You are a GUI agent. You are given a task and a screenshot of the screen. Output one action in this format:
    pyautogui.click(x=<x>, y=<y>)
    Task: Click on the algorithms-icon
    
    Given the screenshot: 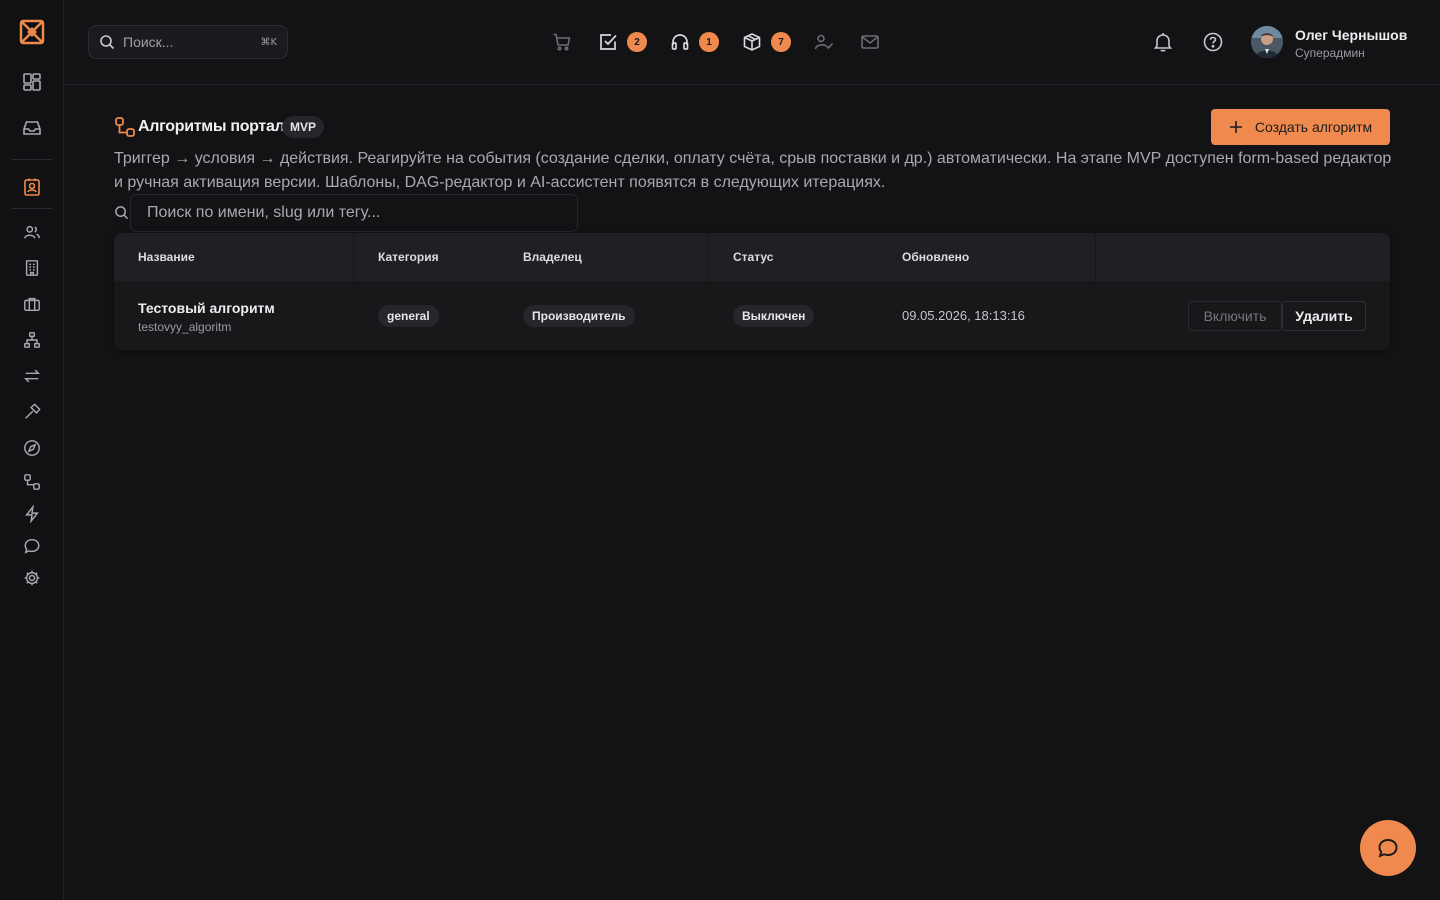 What is the action you would take?
    pyautogui.click(x=32, y=482)
    